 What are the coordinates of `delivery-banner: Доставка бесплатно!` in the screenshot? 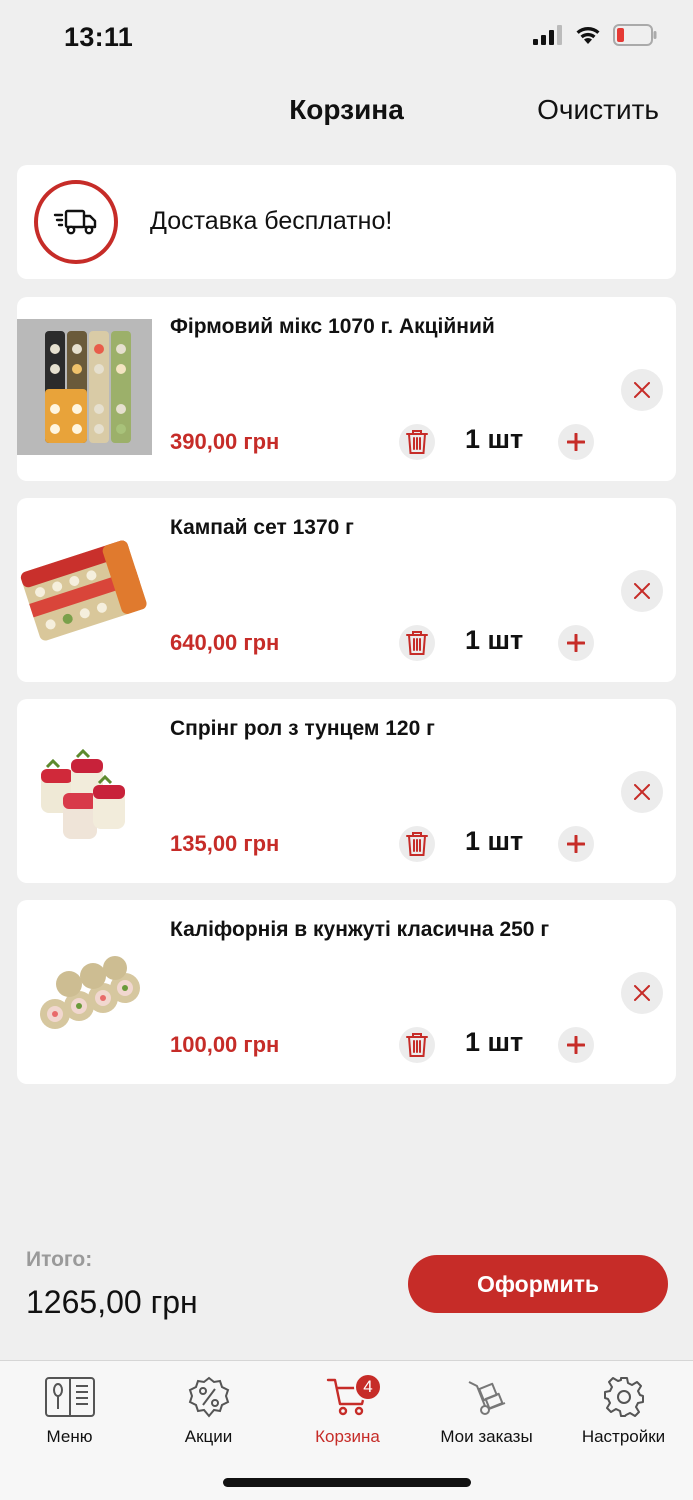 It's located at (346, 222).